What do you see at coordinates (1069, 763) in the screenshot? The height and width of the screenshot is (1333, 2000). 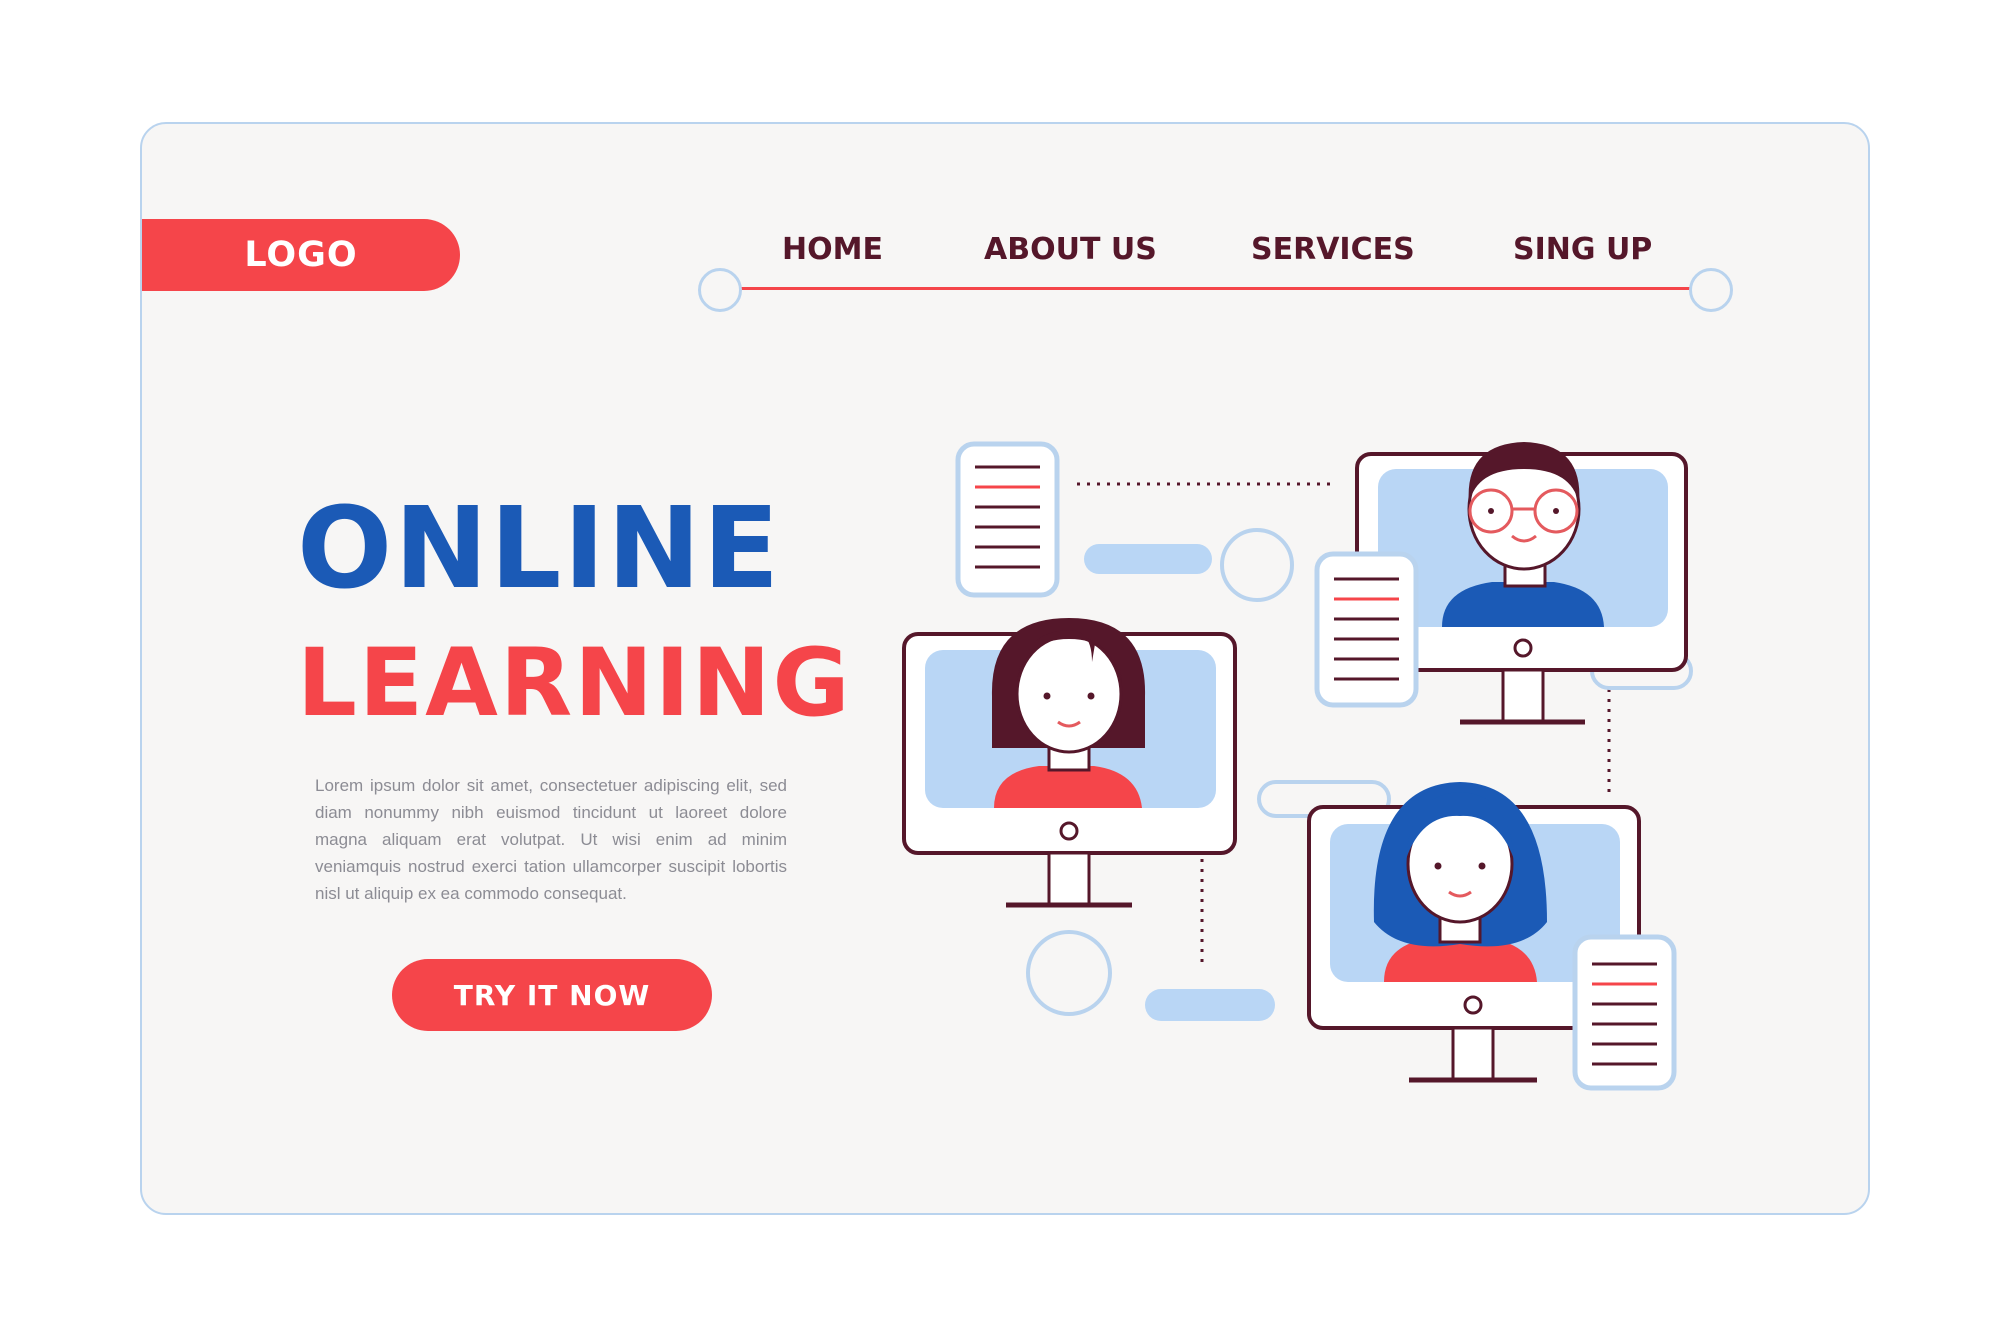 I see `monitor-girl-bob` at bounding box center [1069, 763].